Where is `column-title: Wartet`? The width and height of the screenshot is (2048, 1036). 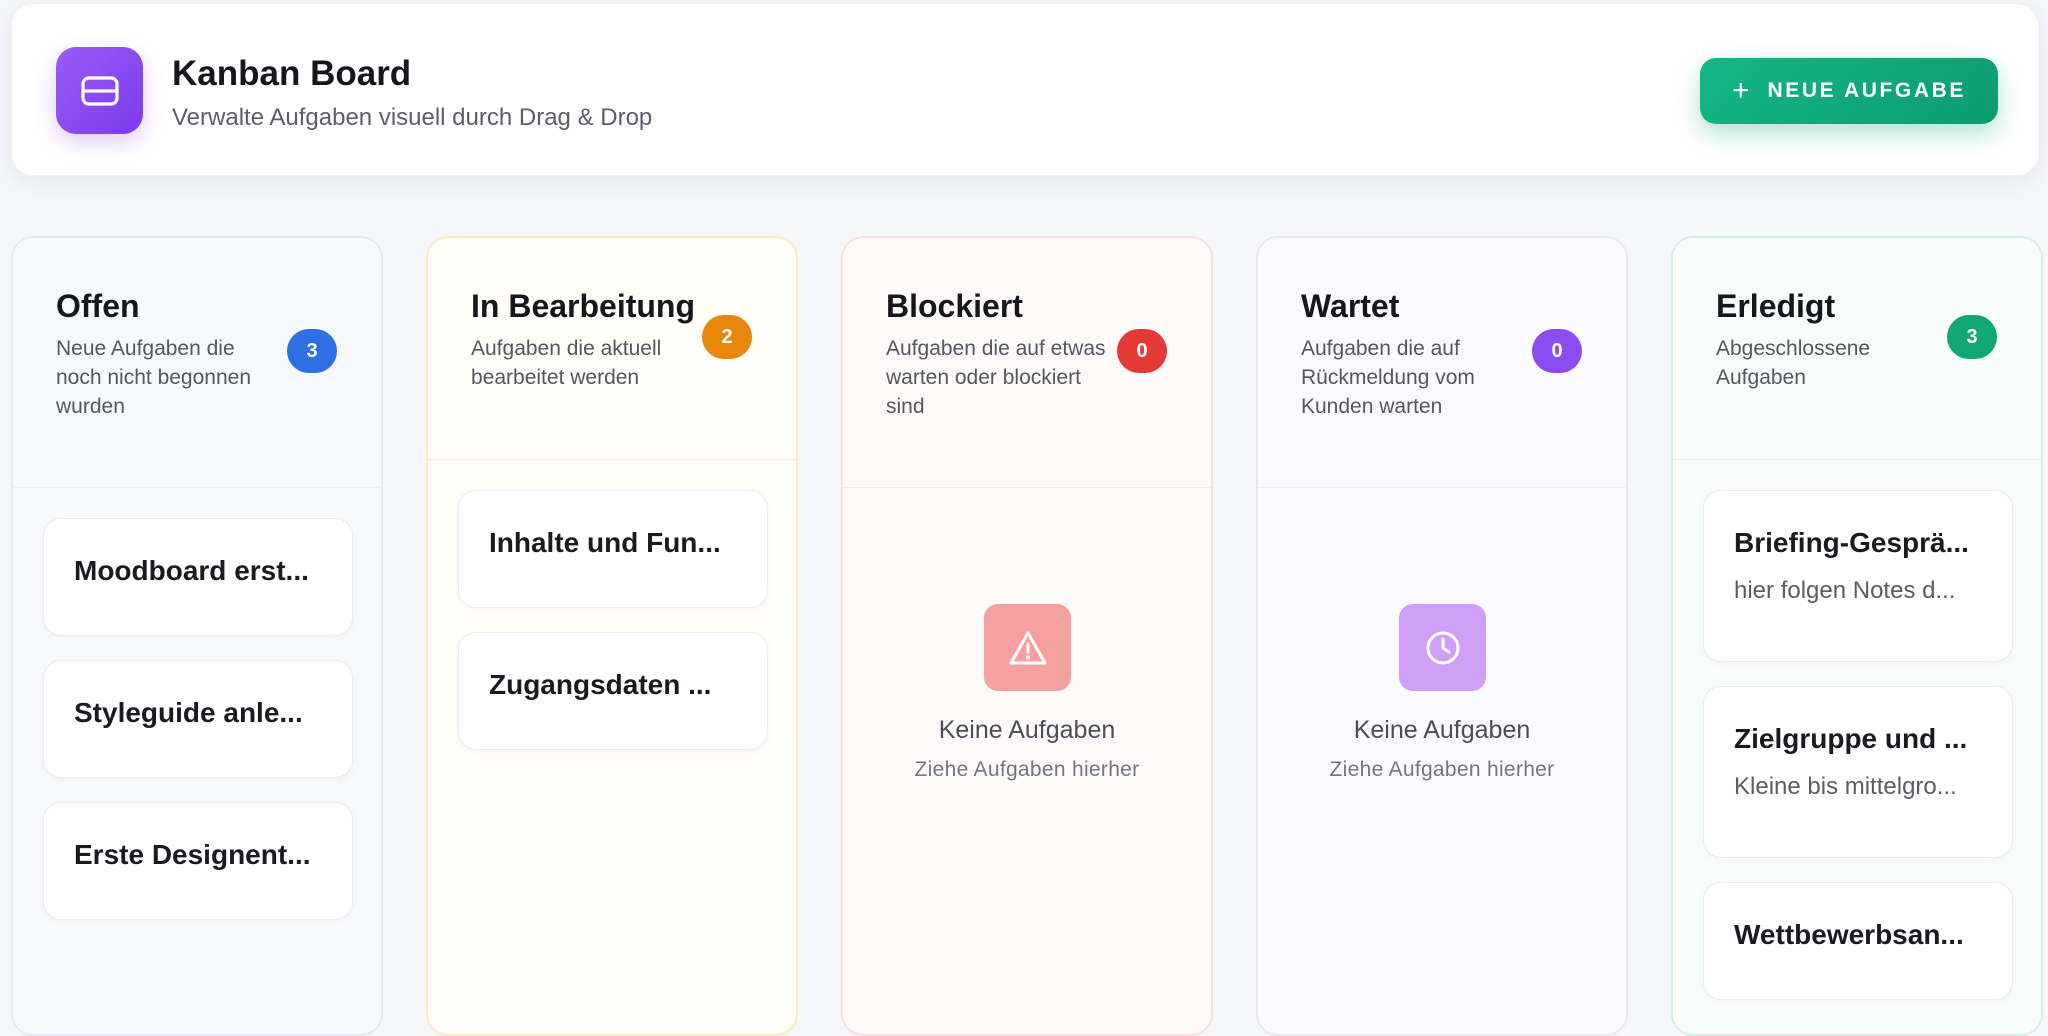 column-title: Wartet is located at coordinates (1350, 306).